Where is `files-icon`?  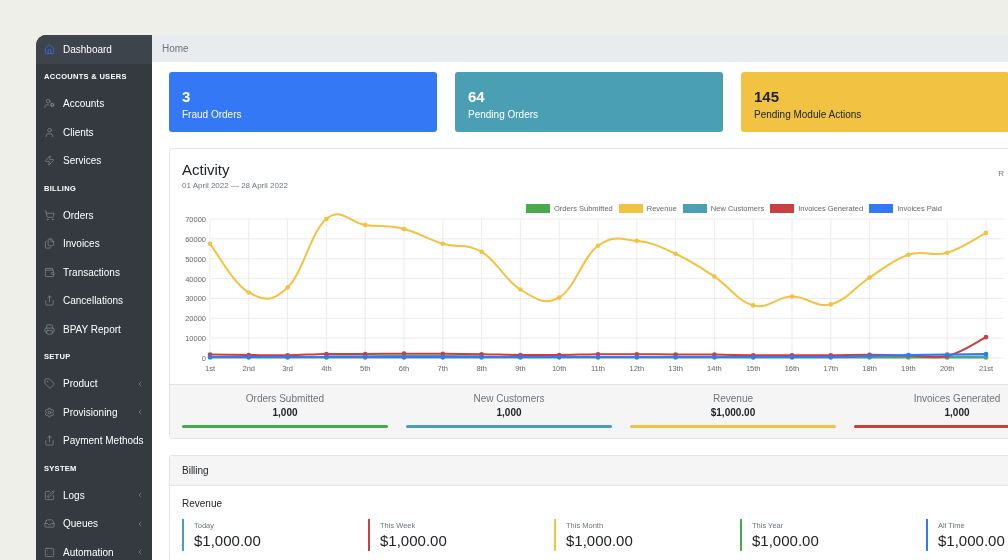
files-icon is located at coordinates (49, 244).